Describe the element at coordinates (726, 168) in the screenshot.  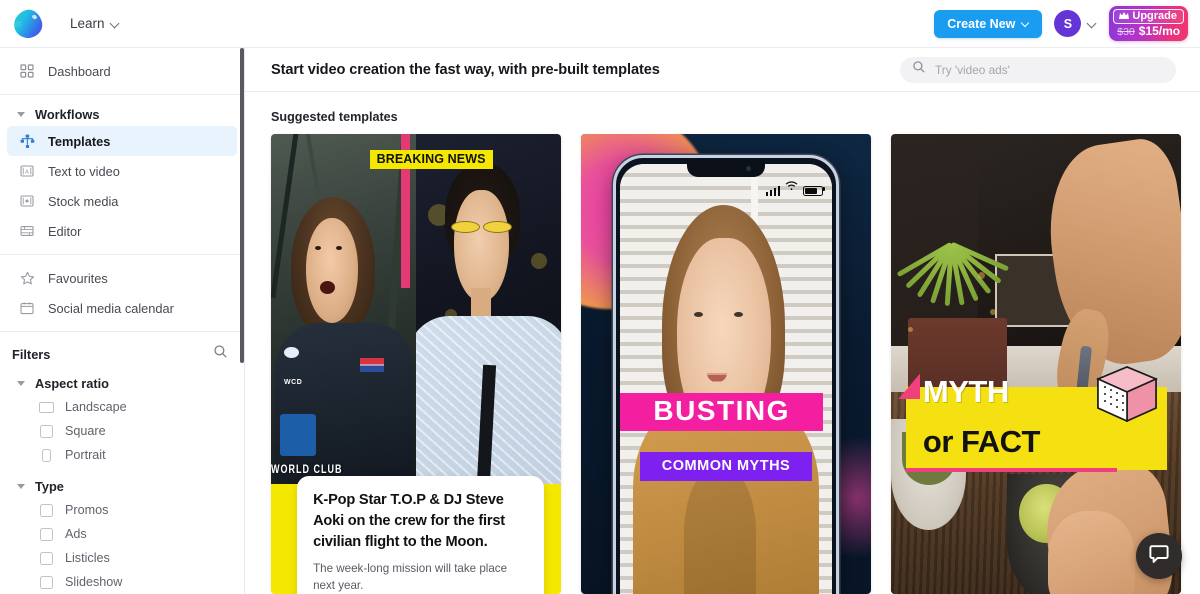
I see `phone-notch` at that location.